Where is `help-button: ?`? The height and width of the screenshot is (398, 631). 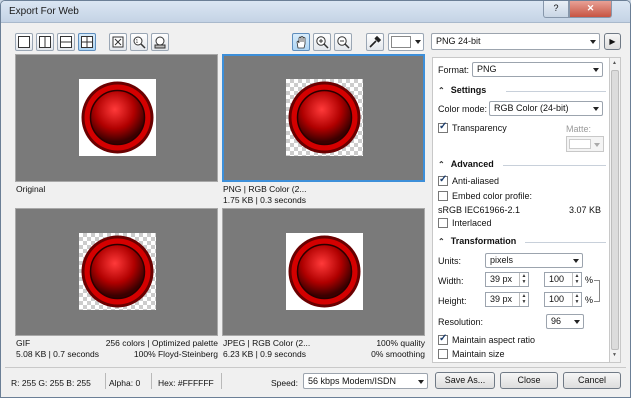 help-button: ? is located at coordinates (556, 9).